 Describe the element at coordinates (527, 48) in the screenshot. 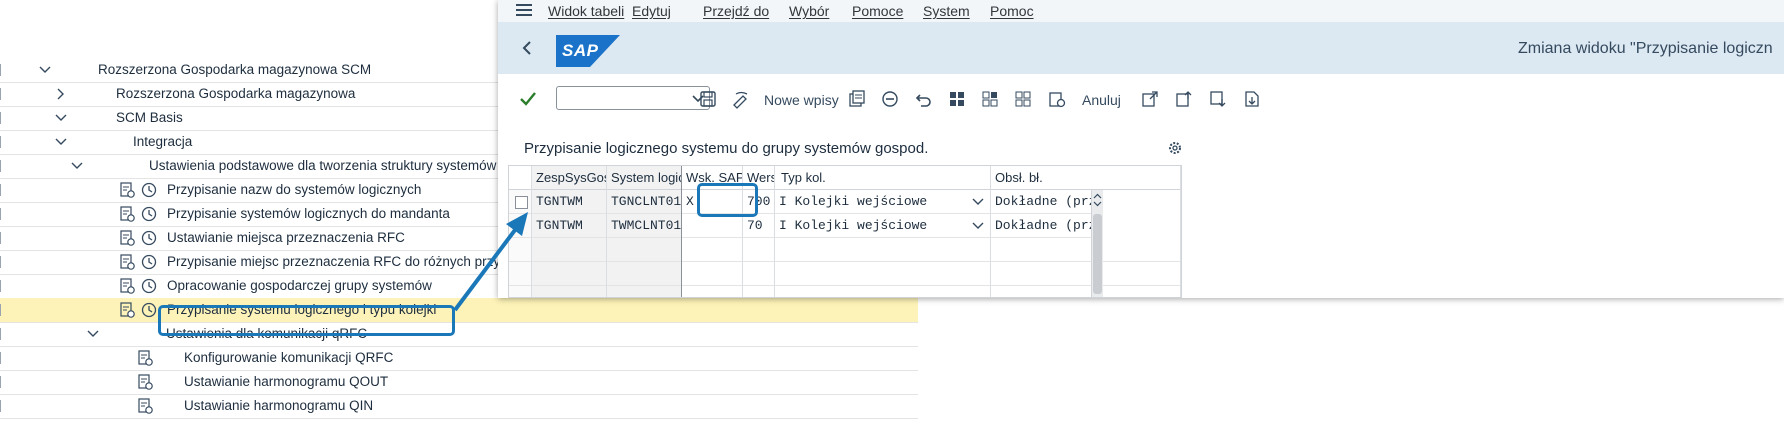

I see `back-icon` at that location.